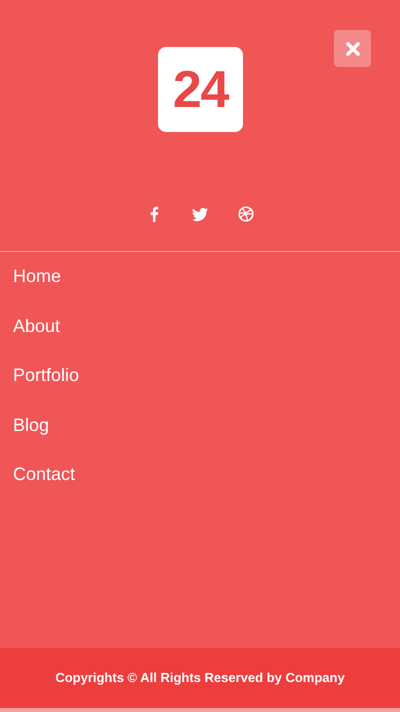 The width and height of the screenshot is (400, 712). Describe the element at coordinates (46, 326) in the screenshot. I see `menu-link: About` at that location.